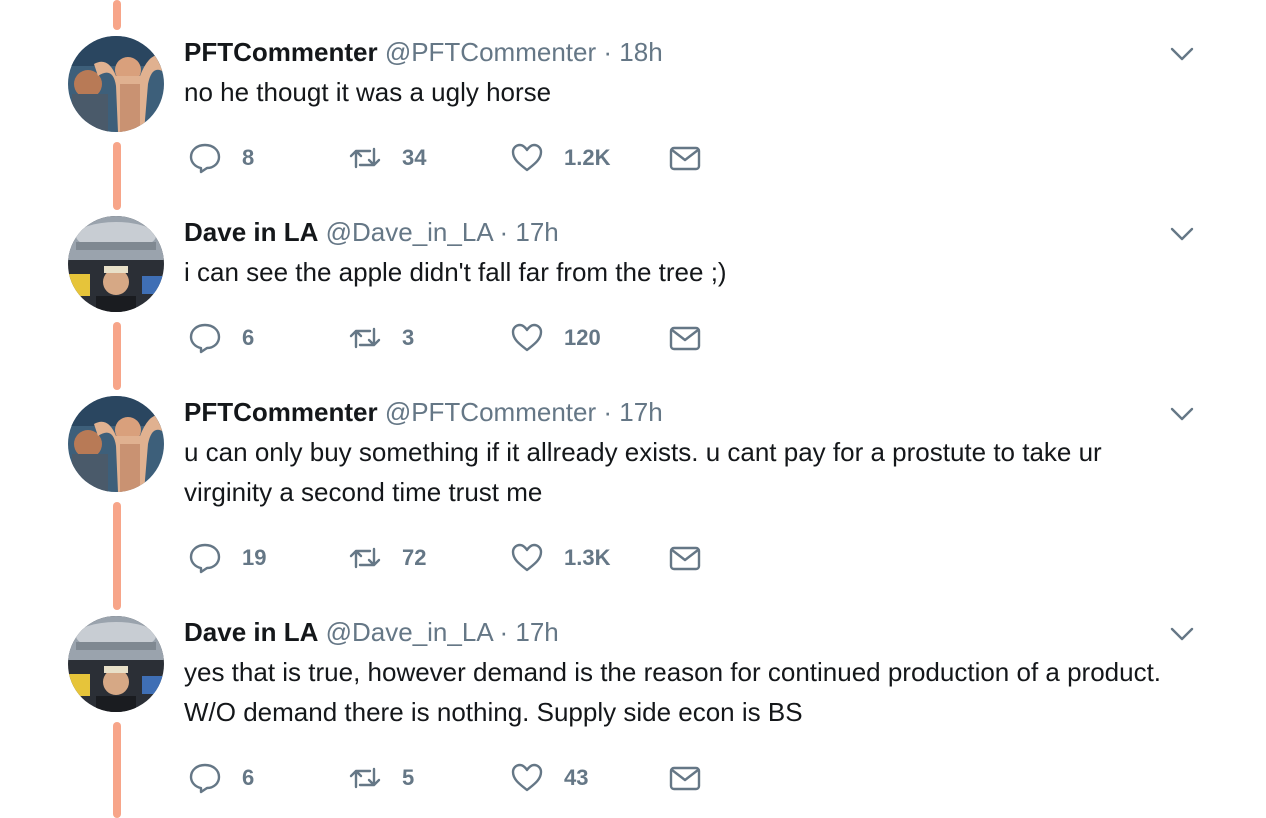  I want to click on reply-button: 8, so click(221, 158).